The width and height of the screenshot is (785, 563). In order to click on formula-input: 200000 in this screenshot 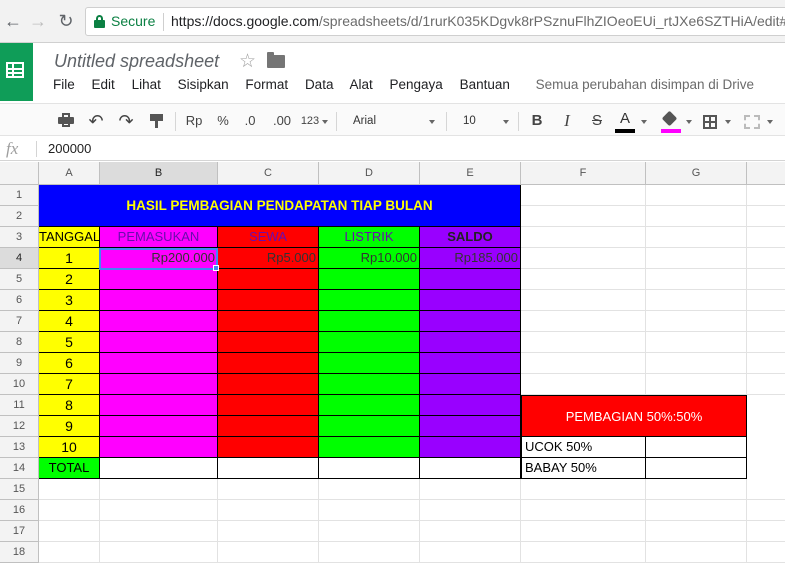, I will do `click(69, 148)`.